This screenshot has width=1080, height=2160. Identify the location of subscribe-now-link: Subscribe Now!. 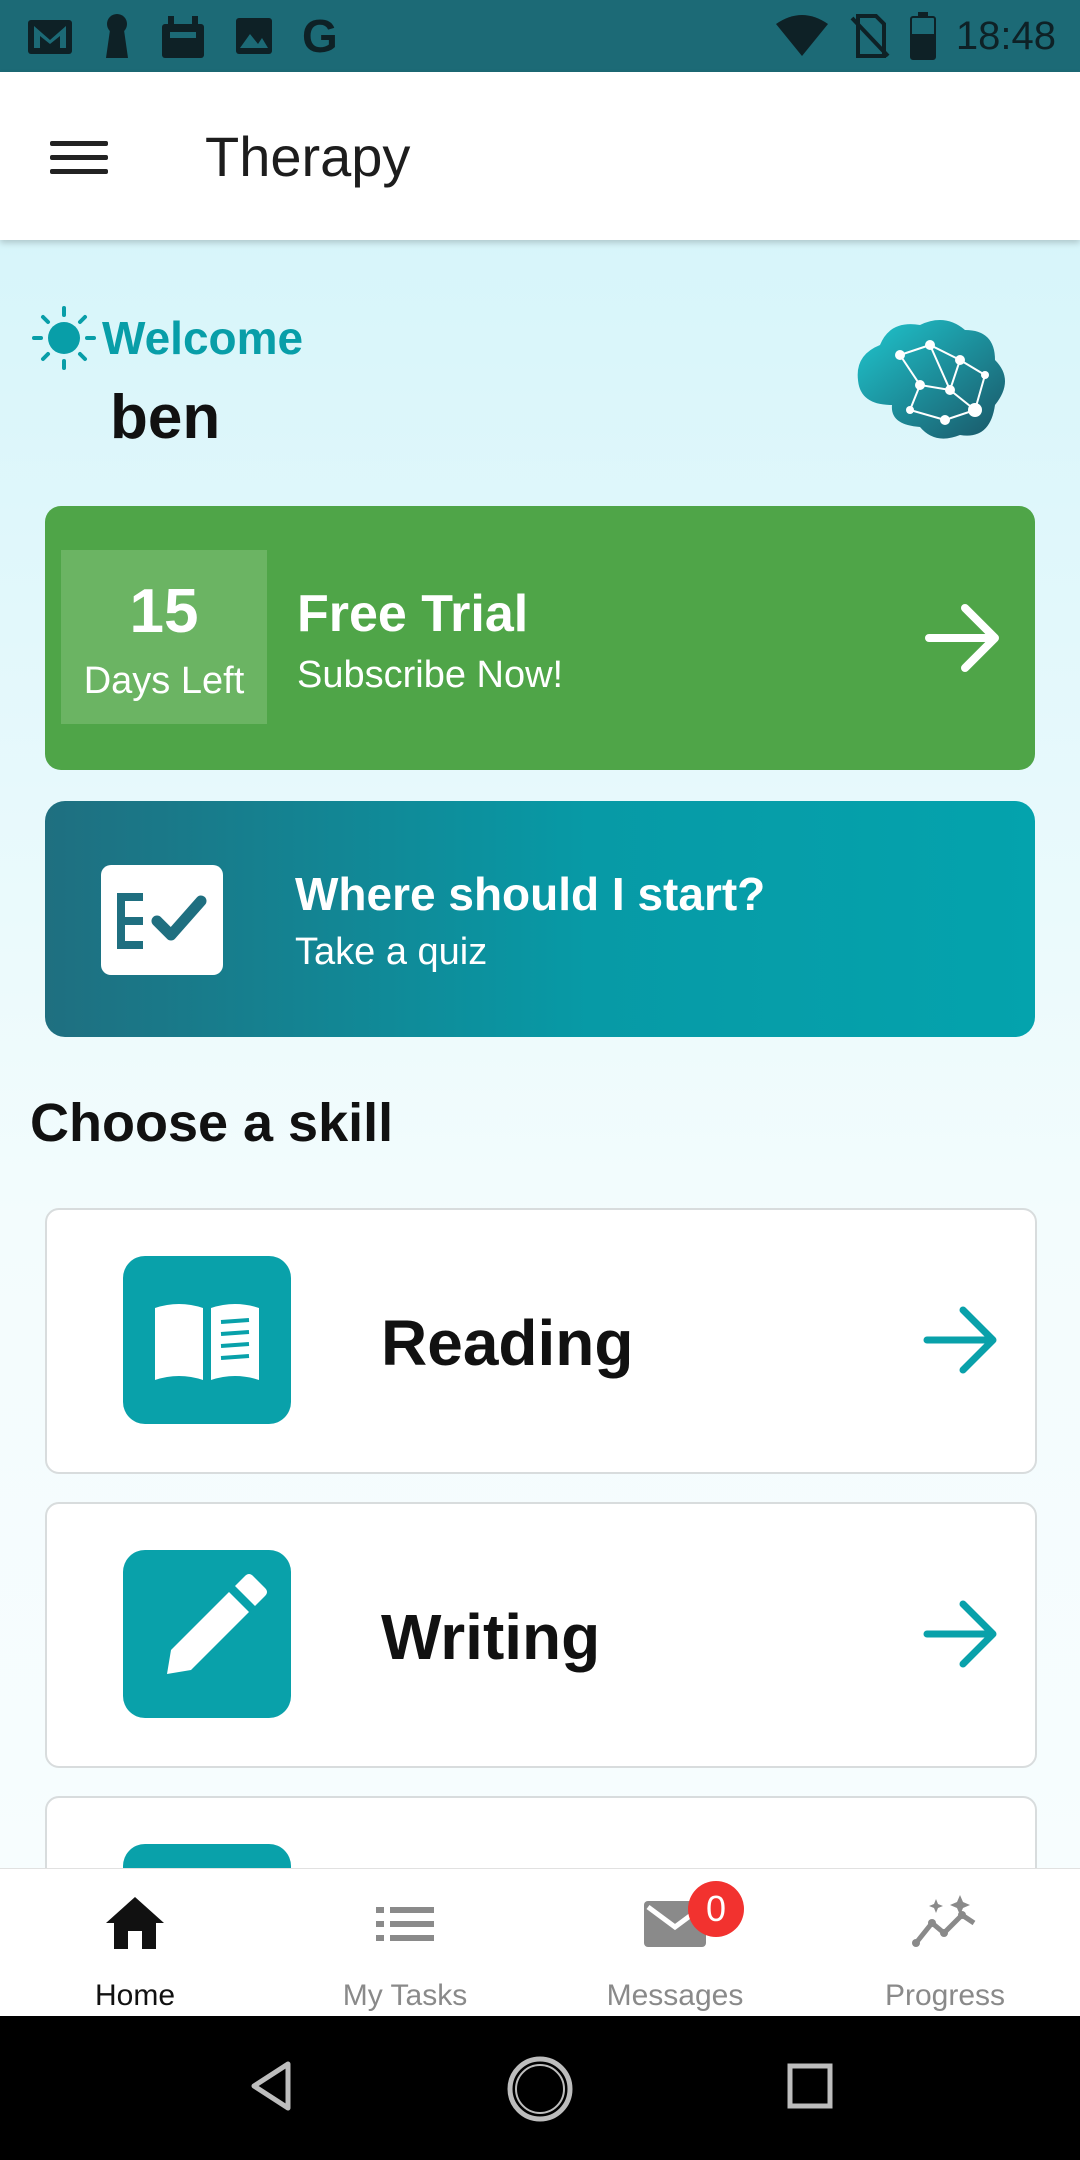
(430, 675).